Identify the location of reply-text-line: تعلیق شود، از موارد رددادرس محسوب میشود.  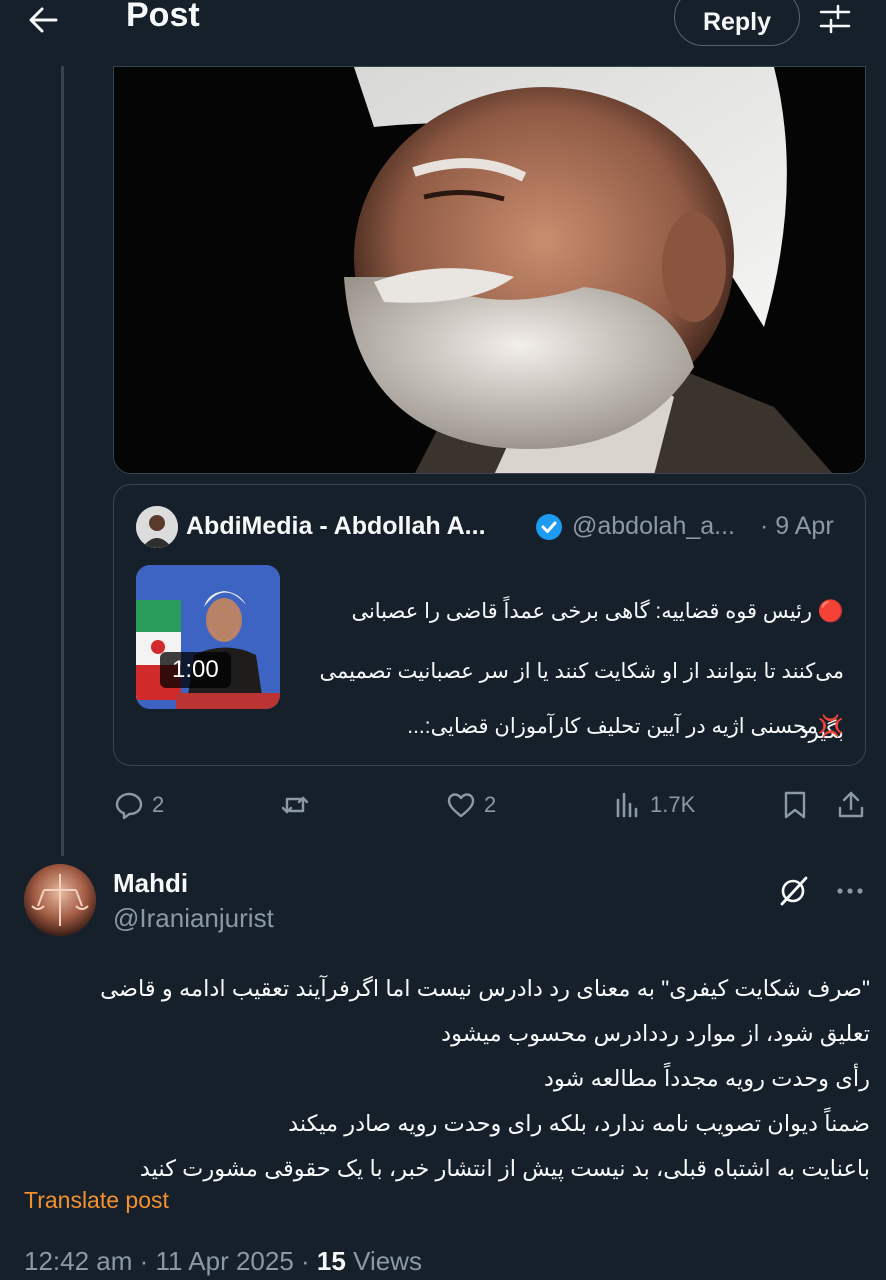
(655, 1033).